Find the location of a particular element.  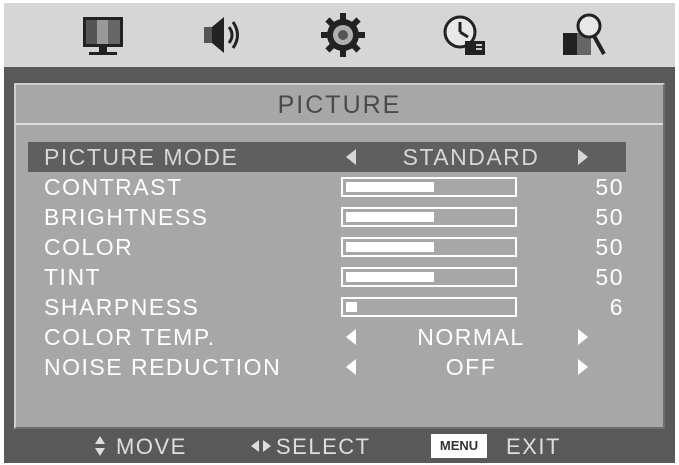

color-value: 50 is located at coordinates (609, 247).